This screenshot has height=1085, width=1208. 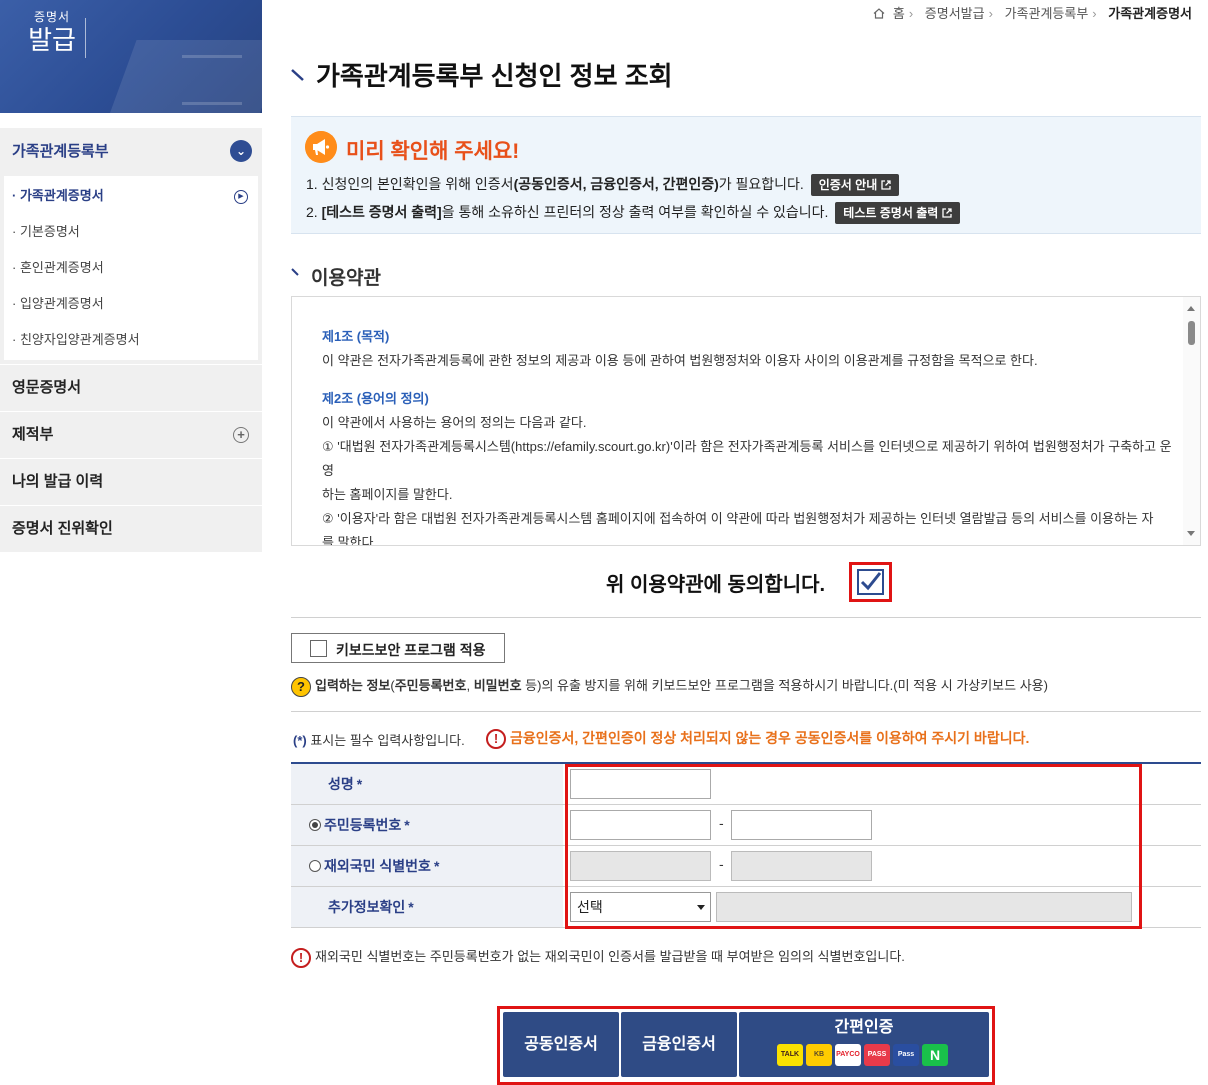 What do you see at coordinates (899, 13) in the screenshot?
I see `breadcrumb-home: 홈` at bounding box center [899, 13].